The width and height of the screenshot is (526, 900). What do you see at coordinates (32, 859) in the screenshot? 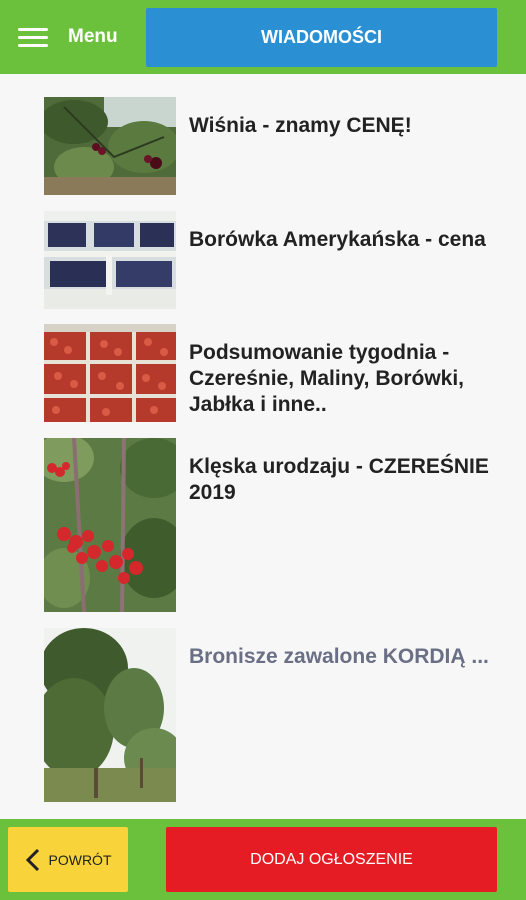
I see `chevron-left-icon` at bounding box center [32, 859].